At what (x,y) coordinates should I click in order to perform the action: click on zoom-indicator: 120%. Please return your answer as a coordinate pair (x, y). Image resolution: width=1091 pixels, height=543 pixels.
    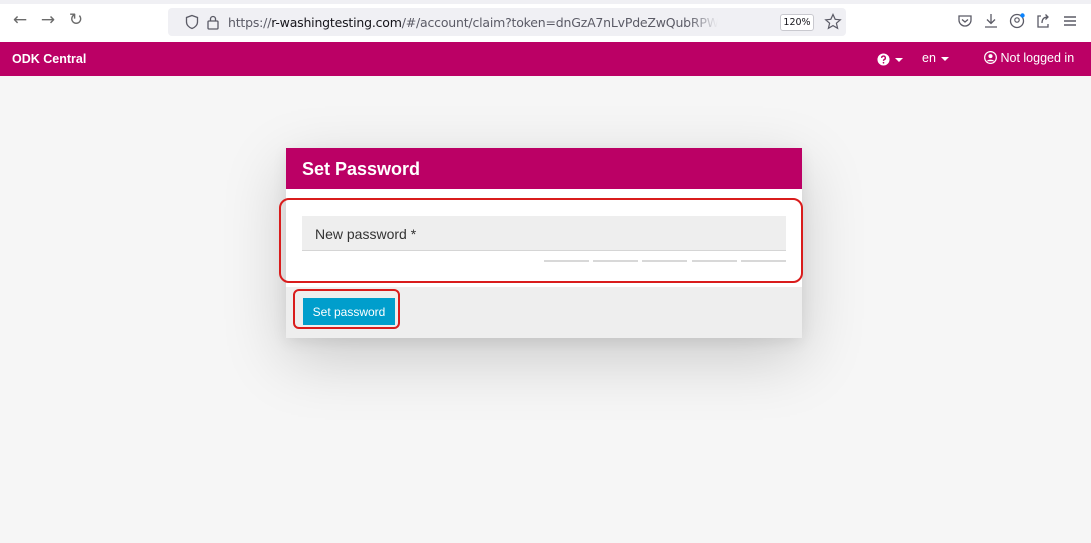
    Looking at the image, I should click on (797, 22).